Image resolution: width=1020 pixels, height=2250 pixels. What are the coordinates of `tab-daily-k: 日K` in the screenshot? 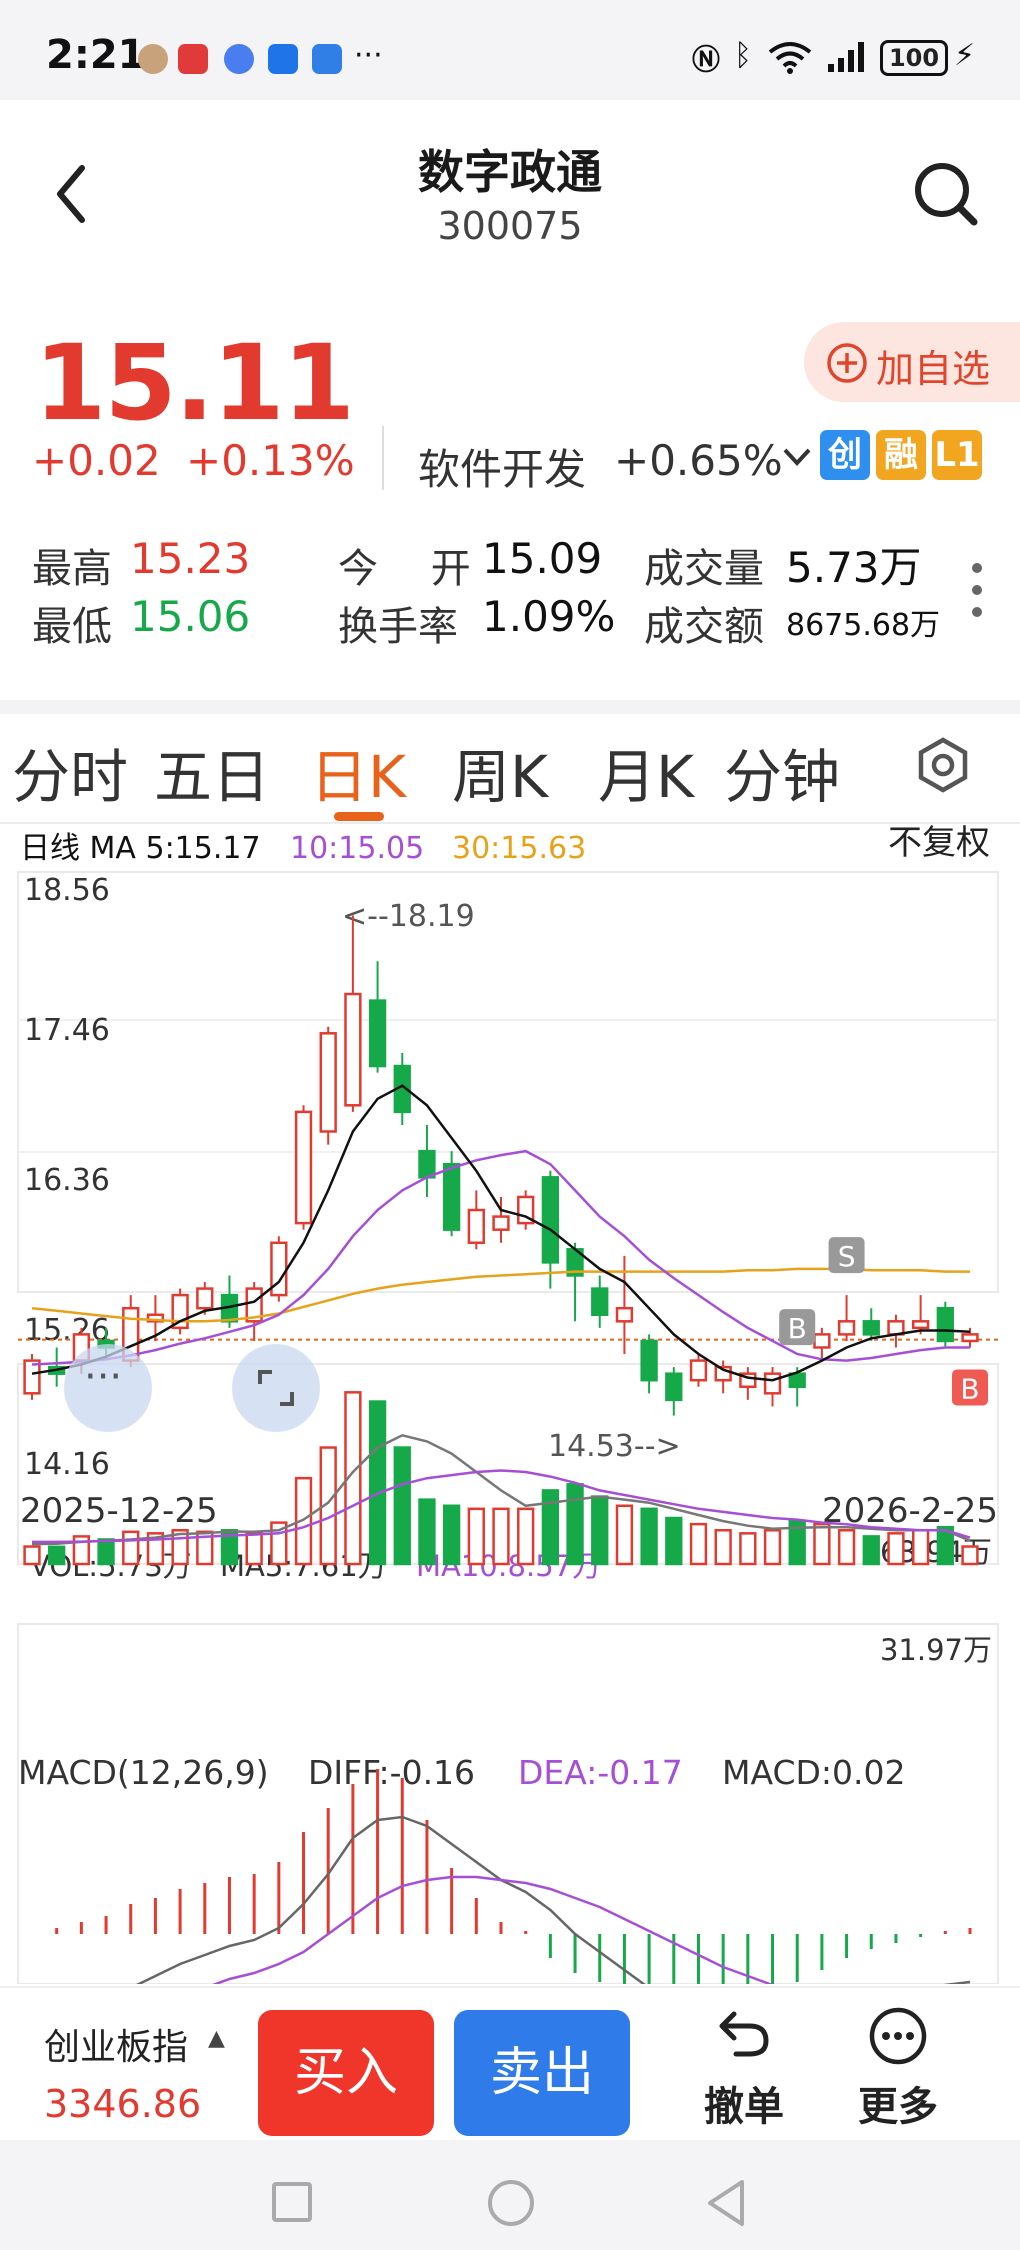 It's located at (358, 772).